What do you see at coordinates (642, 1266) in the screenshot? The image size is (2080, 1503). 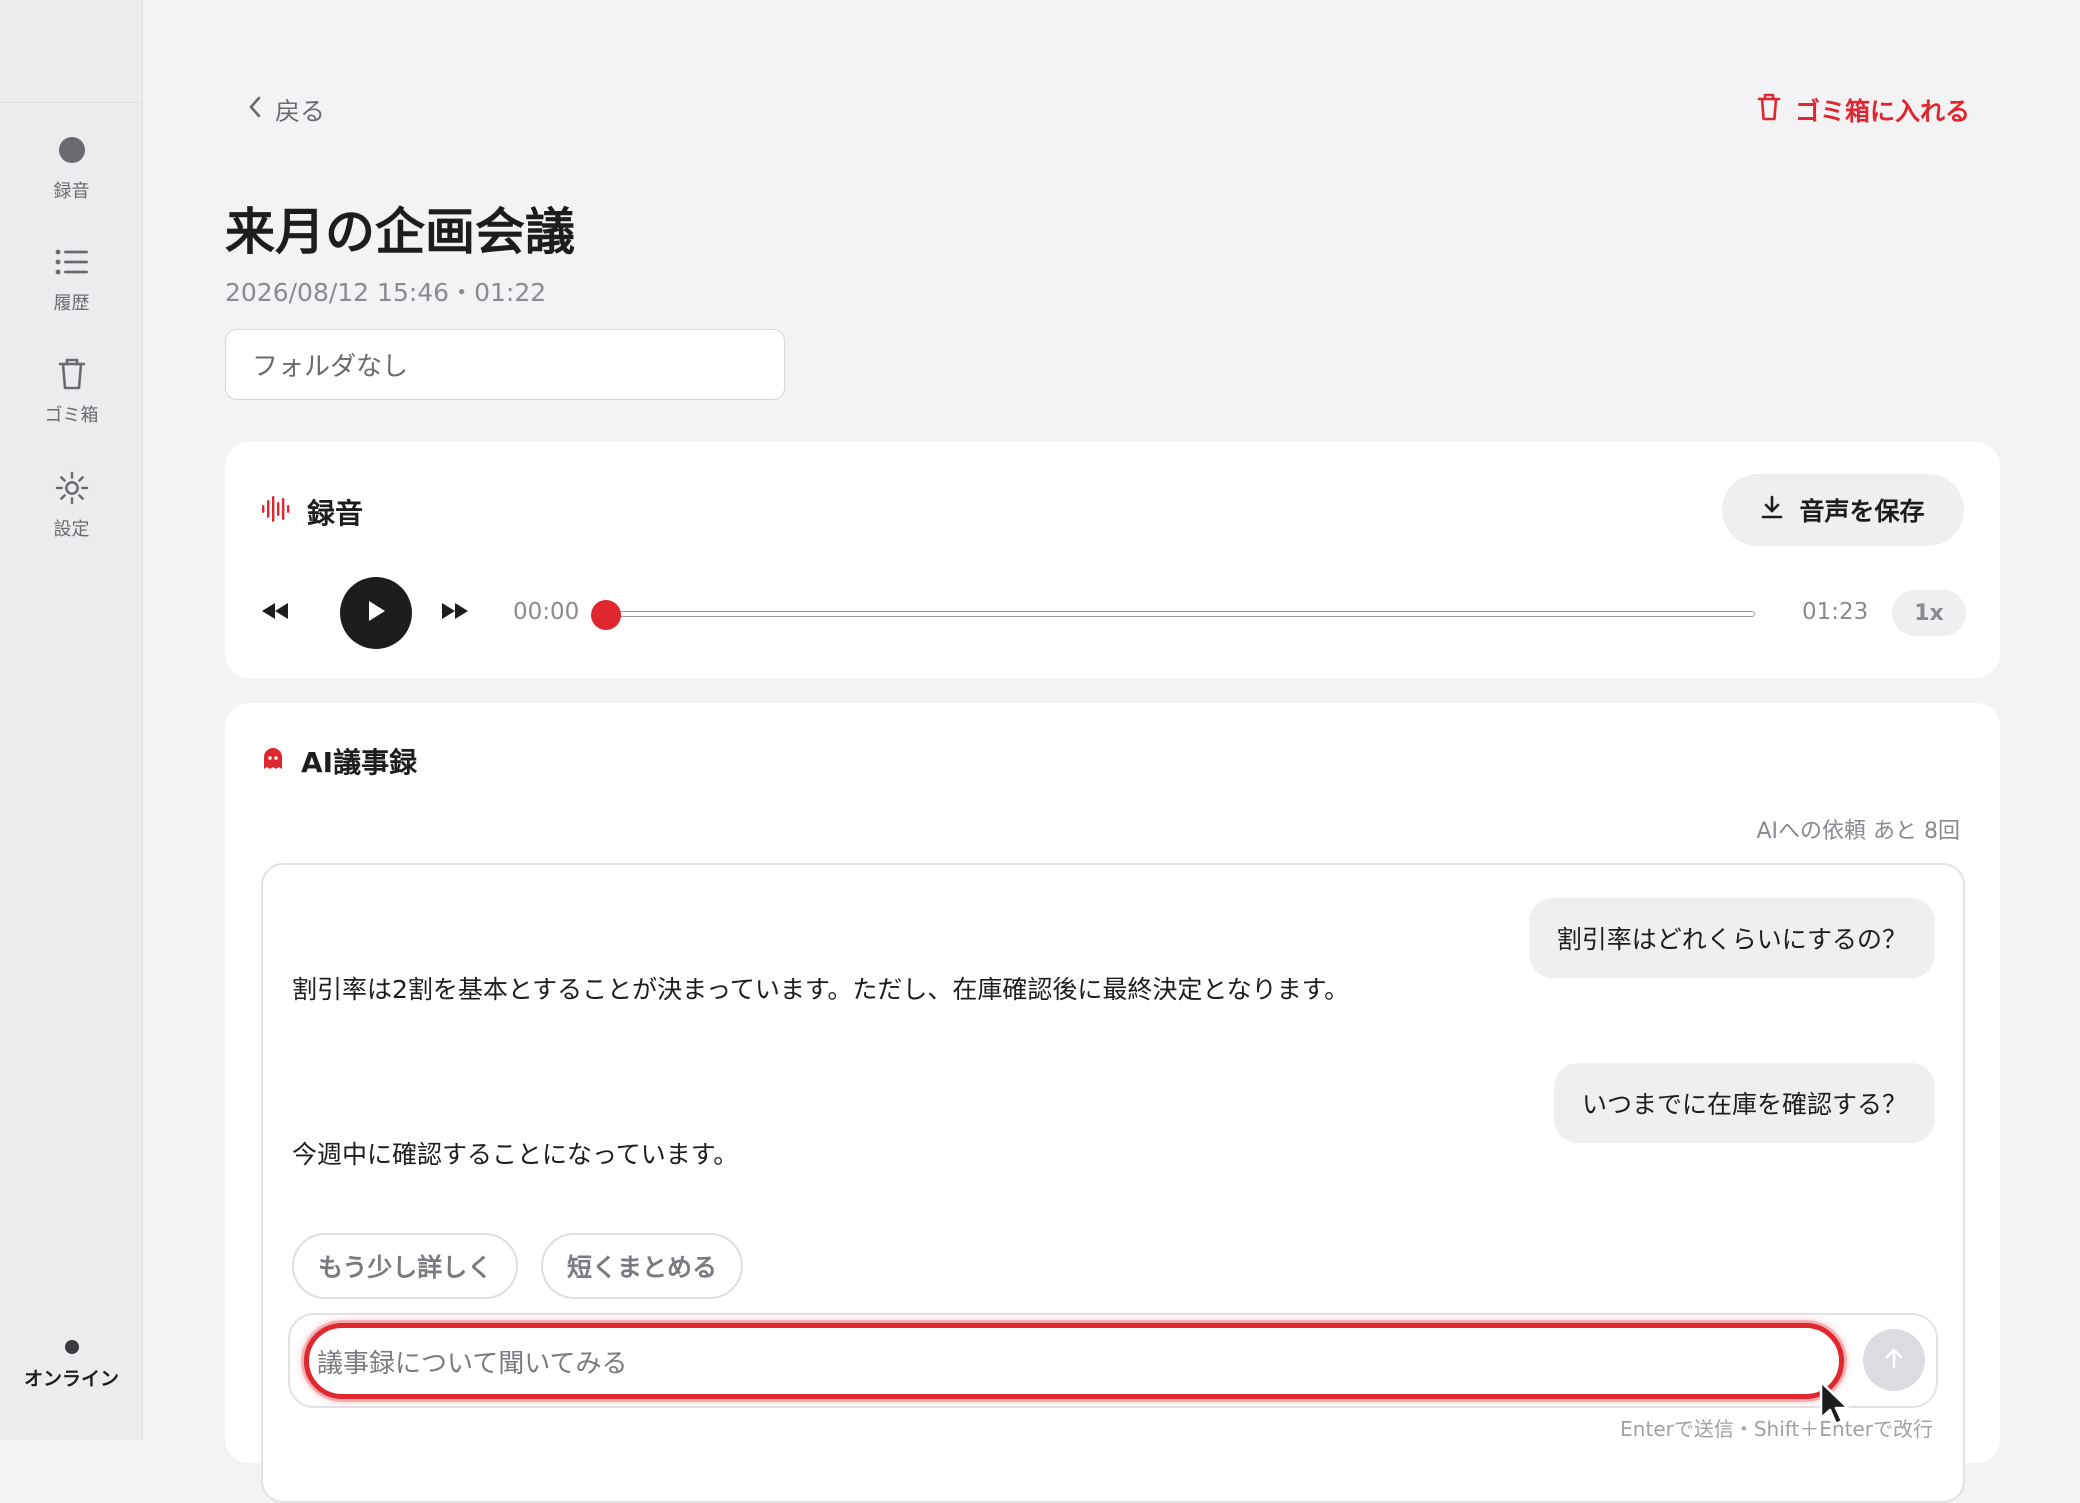 I see `suggestion-summarize: 短くまとめる` at bounding box center [642, 1266].